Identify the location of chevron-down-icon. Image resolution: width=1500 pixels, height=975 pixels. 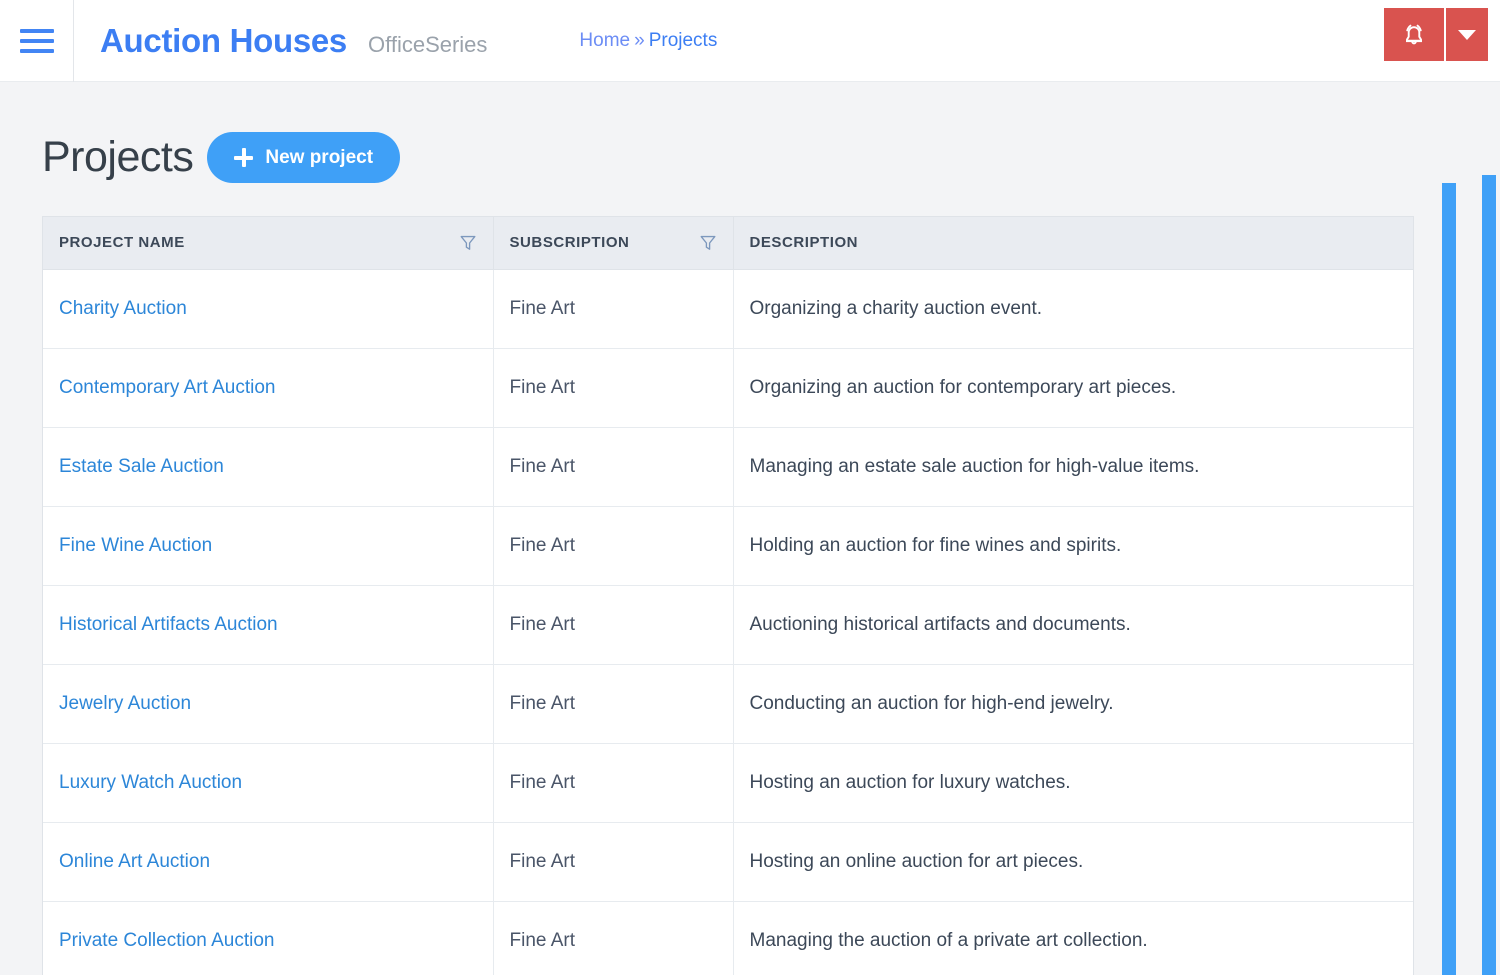
(1467, 34).